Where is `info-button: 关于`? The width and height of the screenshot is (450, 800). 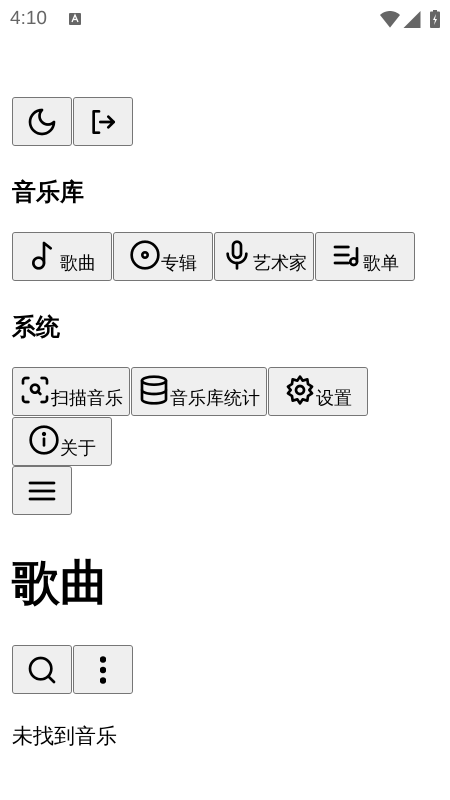 info-button: 关于 is located at coordinates (62, 441).